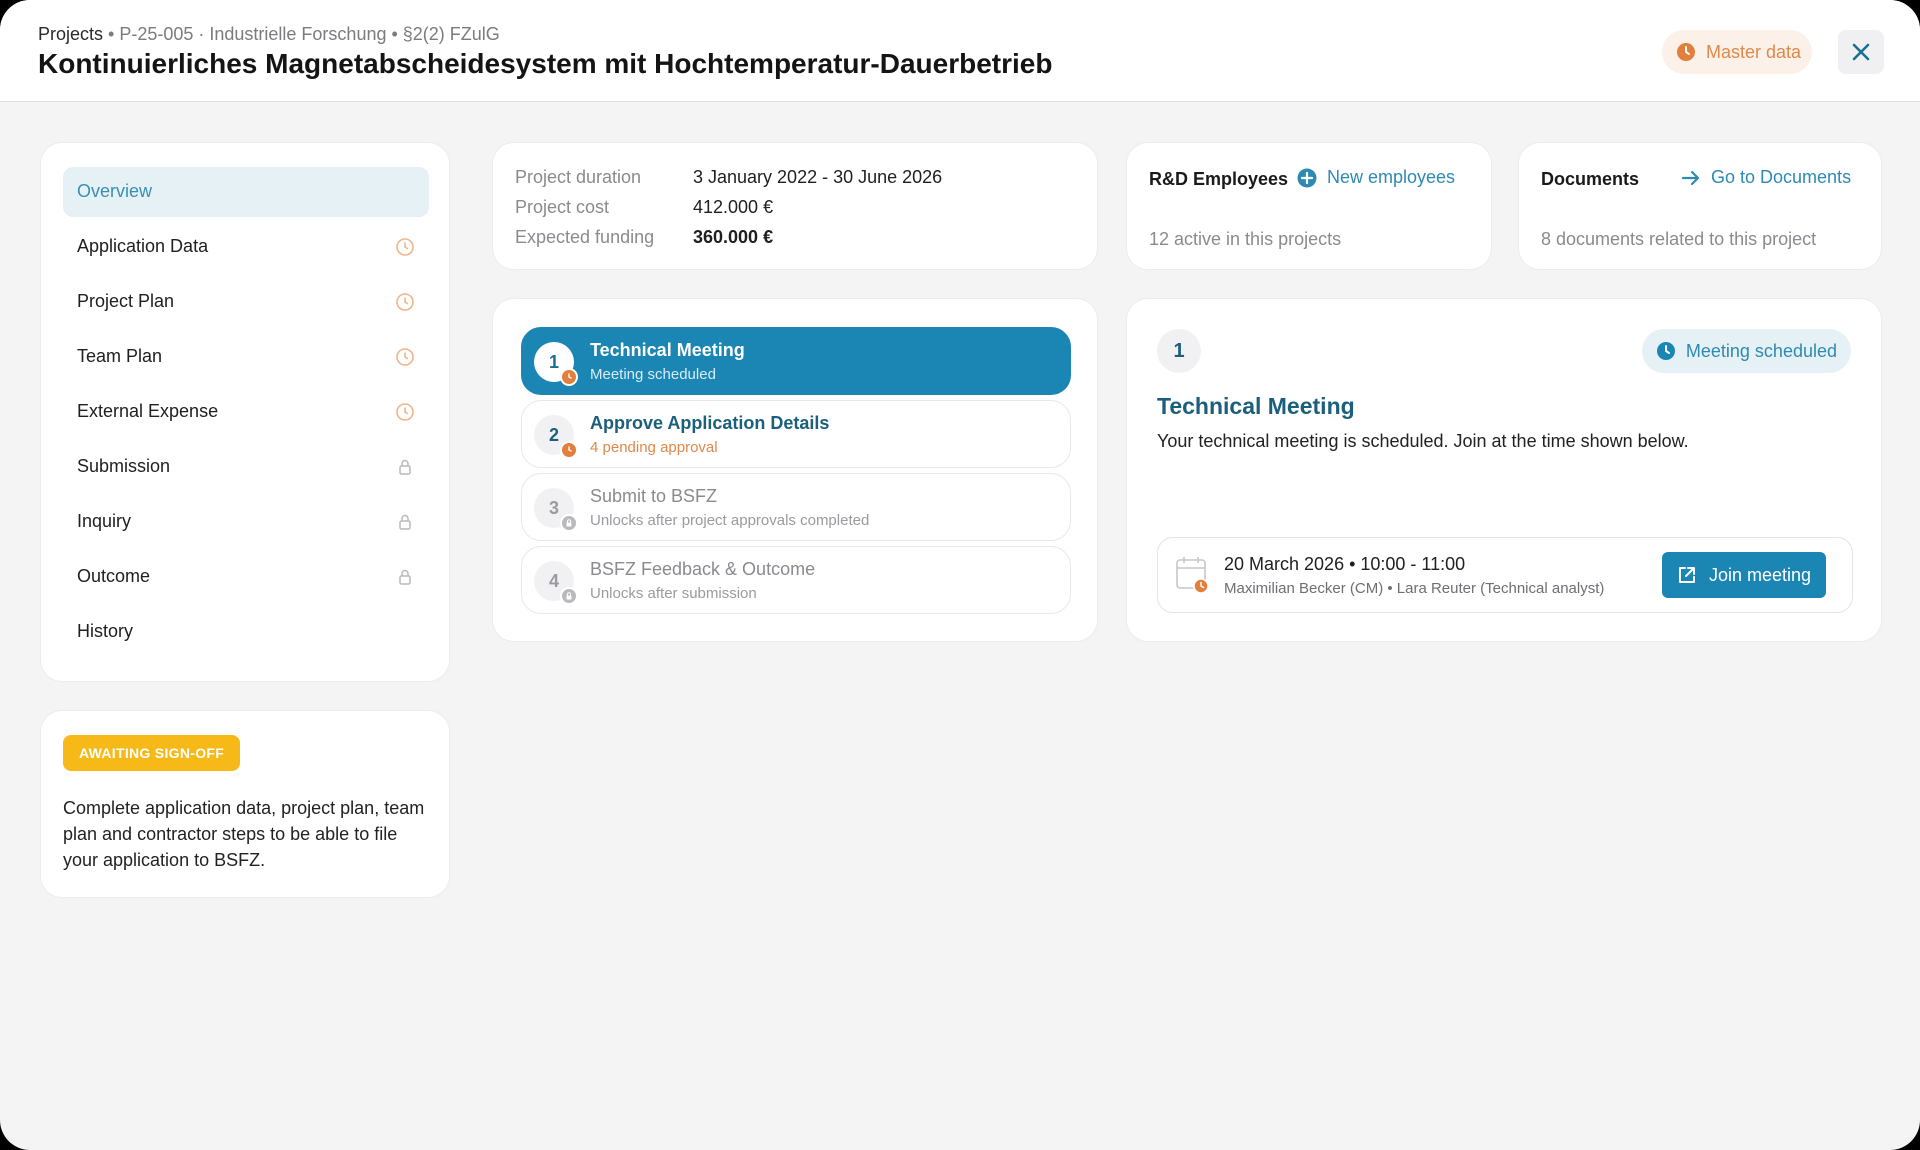 This screenshot has width=1920, height=1150. I want to click on sidebar-item-inquiry: Inquiry, so click(246, 522).